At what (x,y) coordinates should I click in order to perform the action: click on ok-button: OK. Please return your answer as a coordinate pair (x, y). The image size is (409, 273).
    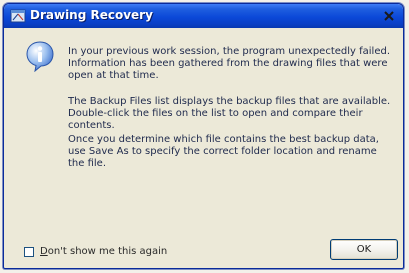
    Looking at the image, I should click on (364, 249).